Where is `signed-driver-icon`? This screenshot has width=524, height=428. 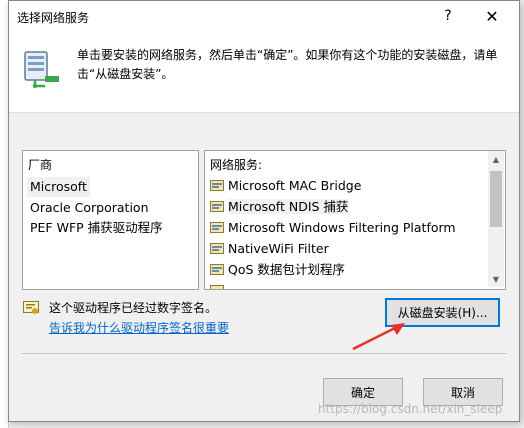
signed-driver-icon is located at coordinates (31, 307).